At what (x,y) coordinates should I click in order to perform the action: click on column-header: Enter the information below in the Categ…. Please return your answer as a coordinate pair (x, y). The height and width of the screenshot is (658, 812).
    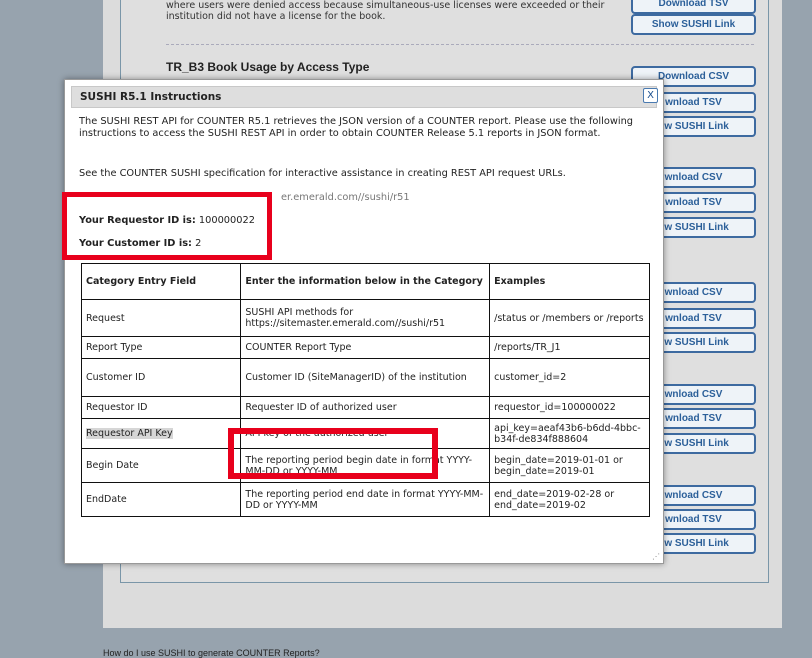
    Looking at the image, I should click on (365, 281).